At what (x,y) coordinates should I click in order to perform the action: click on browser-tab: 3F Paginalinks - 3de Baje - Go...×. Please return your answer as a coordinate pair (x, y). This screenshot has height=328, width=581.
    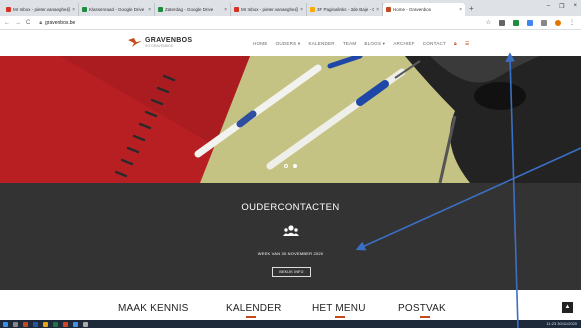
    Looking at the image, I should click on (345, 9).